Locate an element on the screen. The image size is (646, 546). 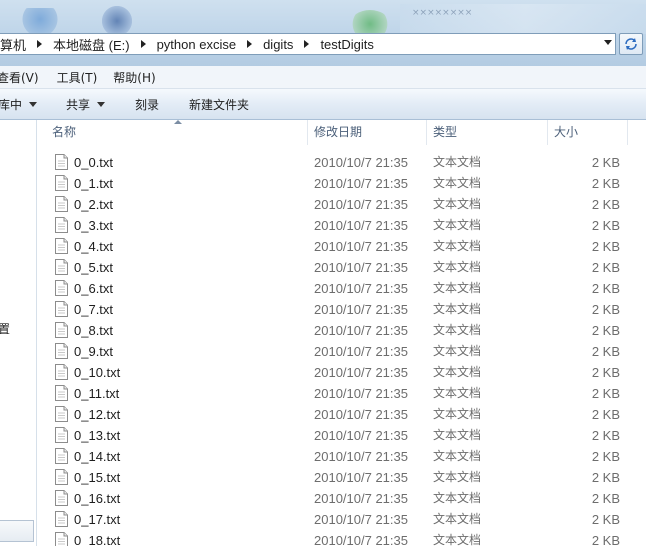
file-row: 0_0.txt 2010/10/7 21:35 文本文档 2 KB is located at coordinates (341, 162).